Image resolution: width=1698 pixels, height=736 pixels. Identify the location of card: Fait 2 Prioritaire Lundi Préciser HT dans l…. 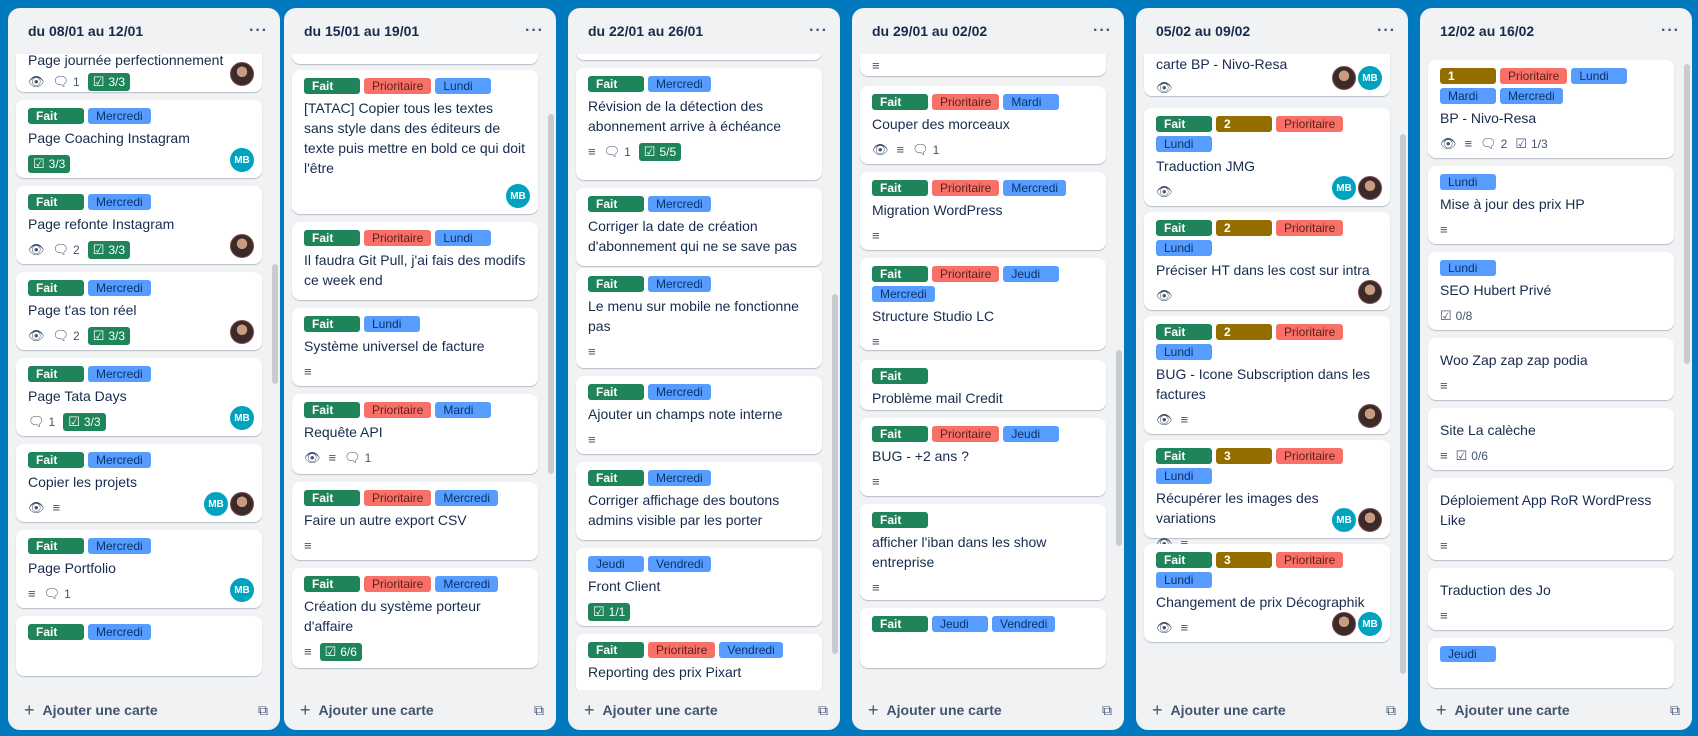
(1267, 261).